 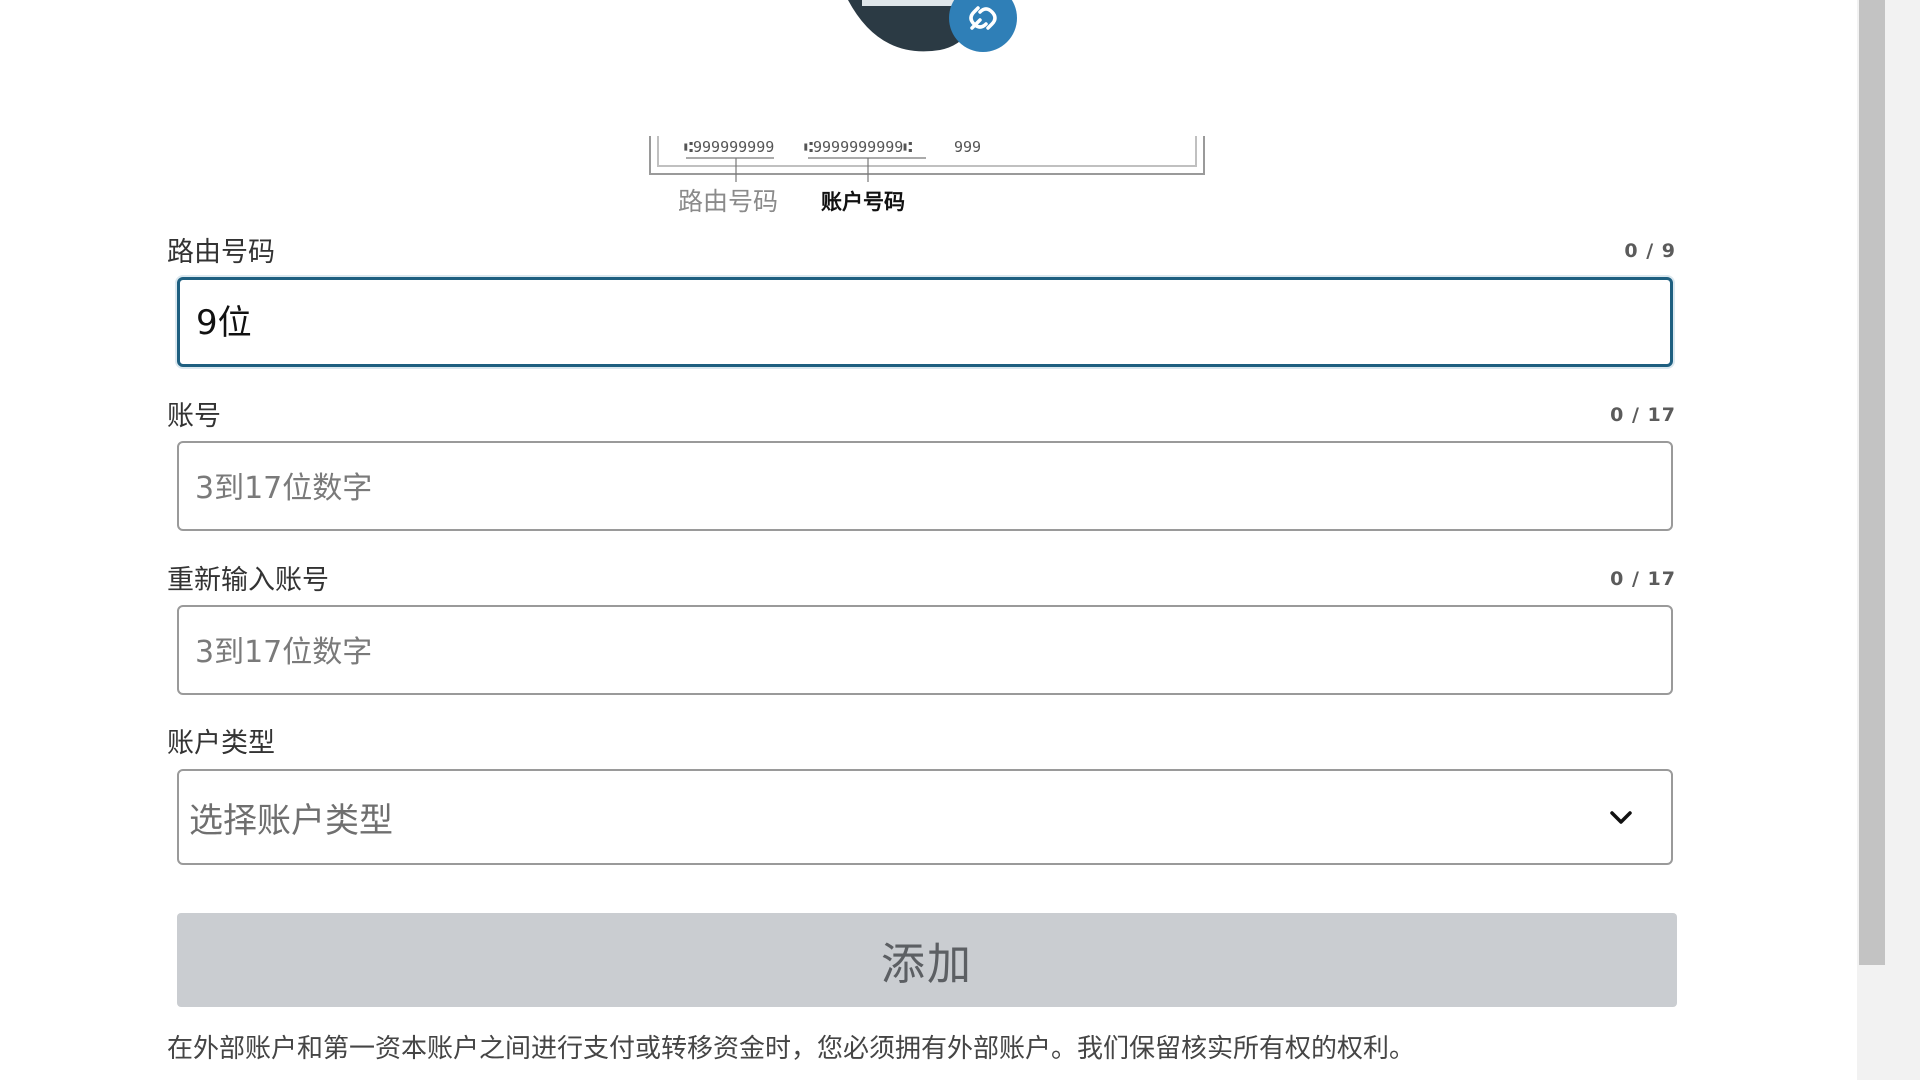 I want to click on micr-routing-sample: ⑆999999999, so click(x=729, y=147).